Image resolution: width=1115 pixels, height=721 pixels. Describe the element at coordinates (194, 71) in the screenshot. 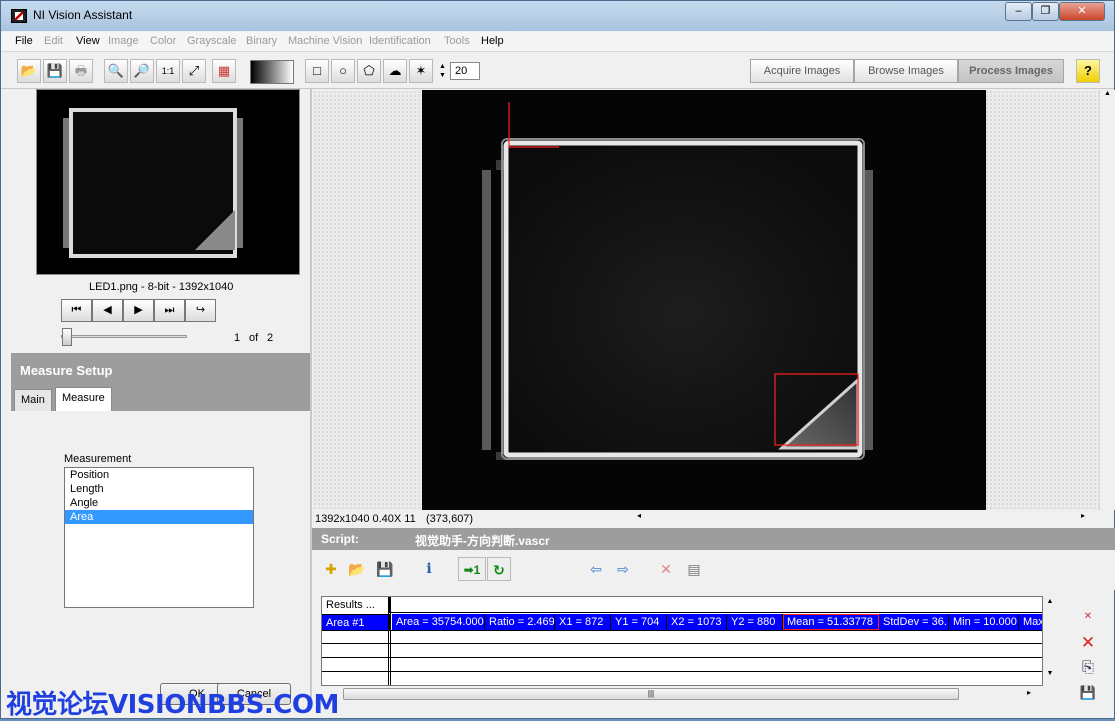

I see `zoom-fit-button: ⤢` at that location.